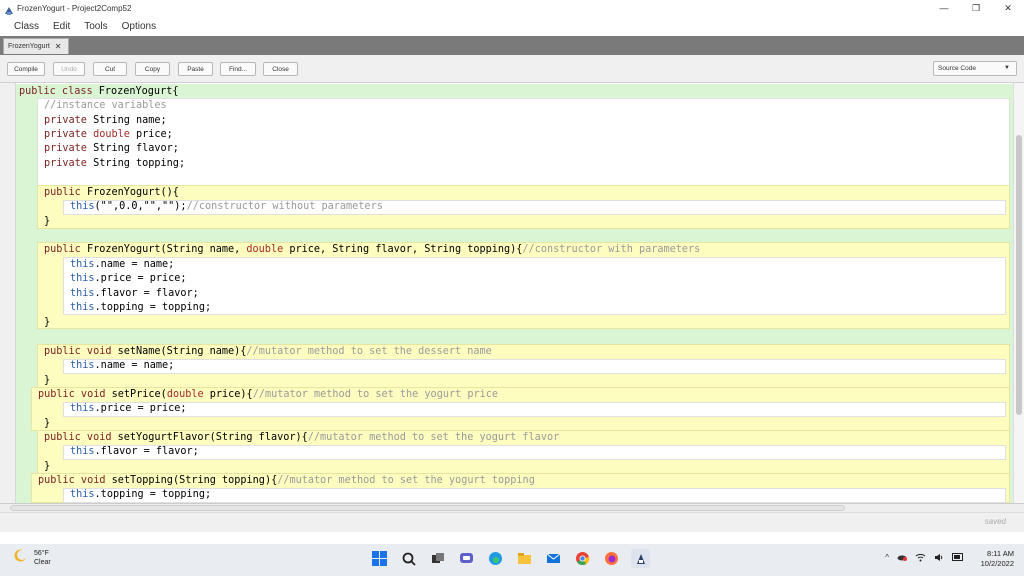 Image resolution: width=1024 pixels, height=576 pixels. What do you see at coordinates (495, 558) in the screenshot?
I see `edge-icon` at bounding box center [495, 558].